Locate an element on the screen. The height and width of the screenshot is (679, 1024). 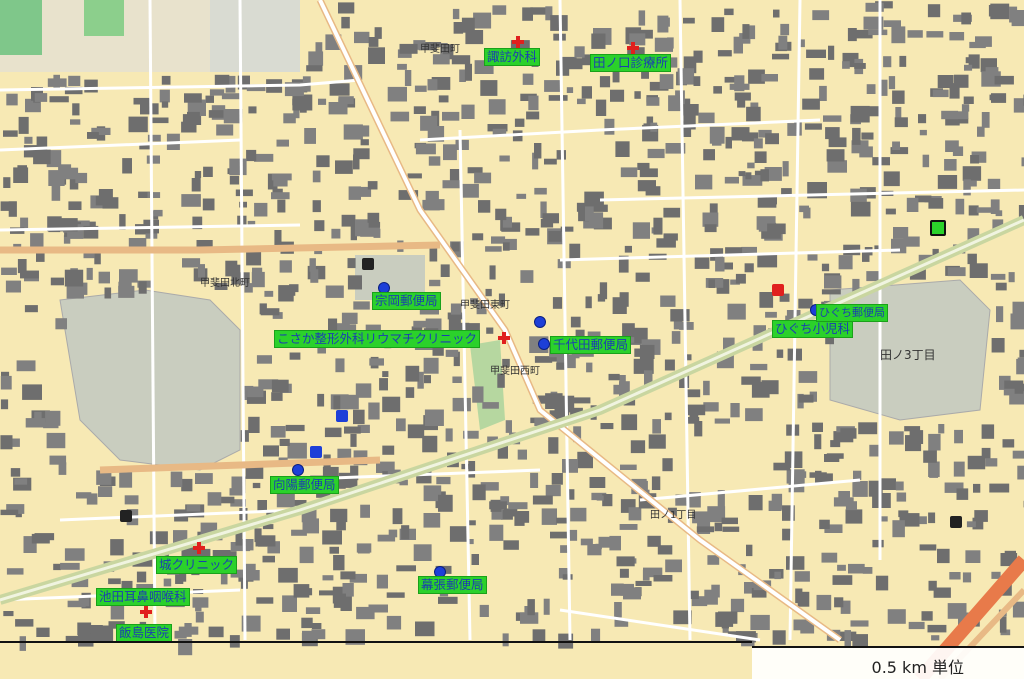
label-ikeda-ent: 池田耳鼻咽喉科 is located at coordinates (143, 597).